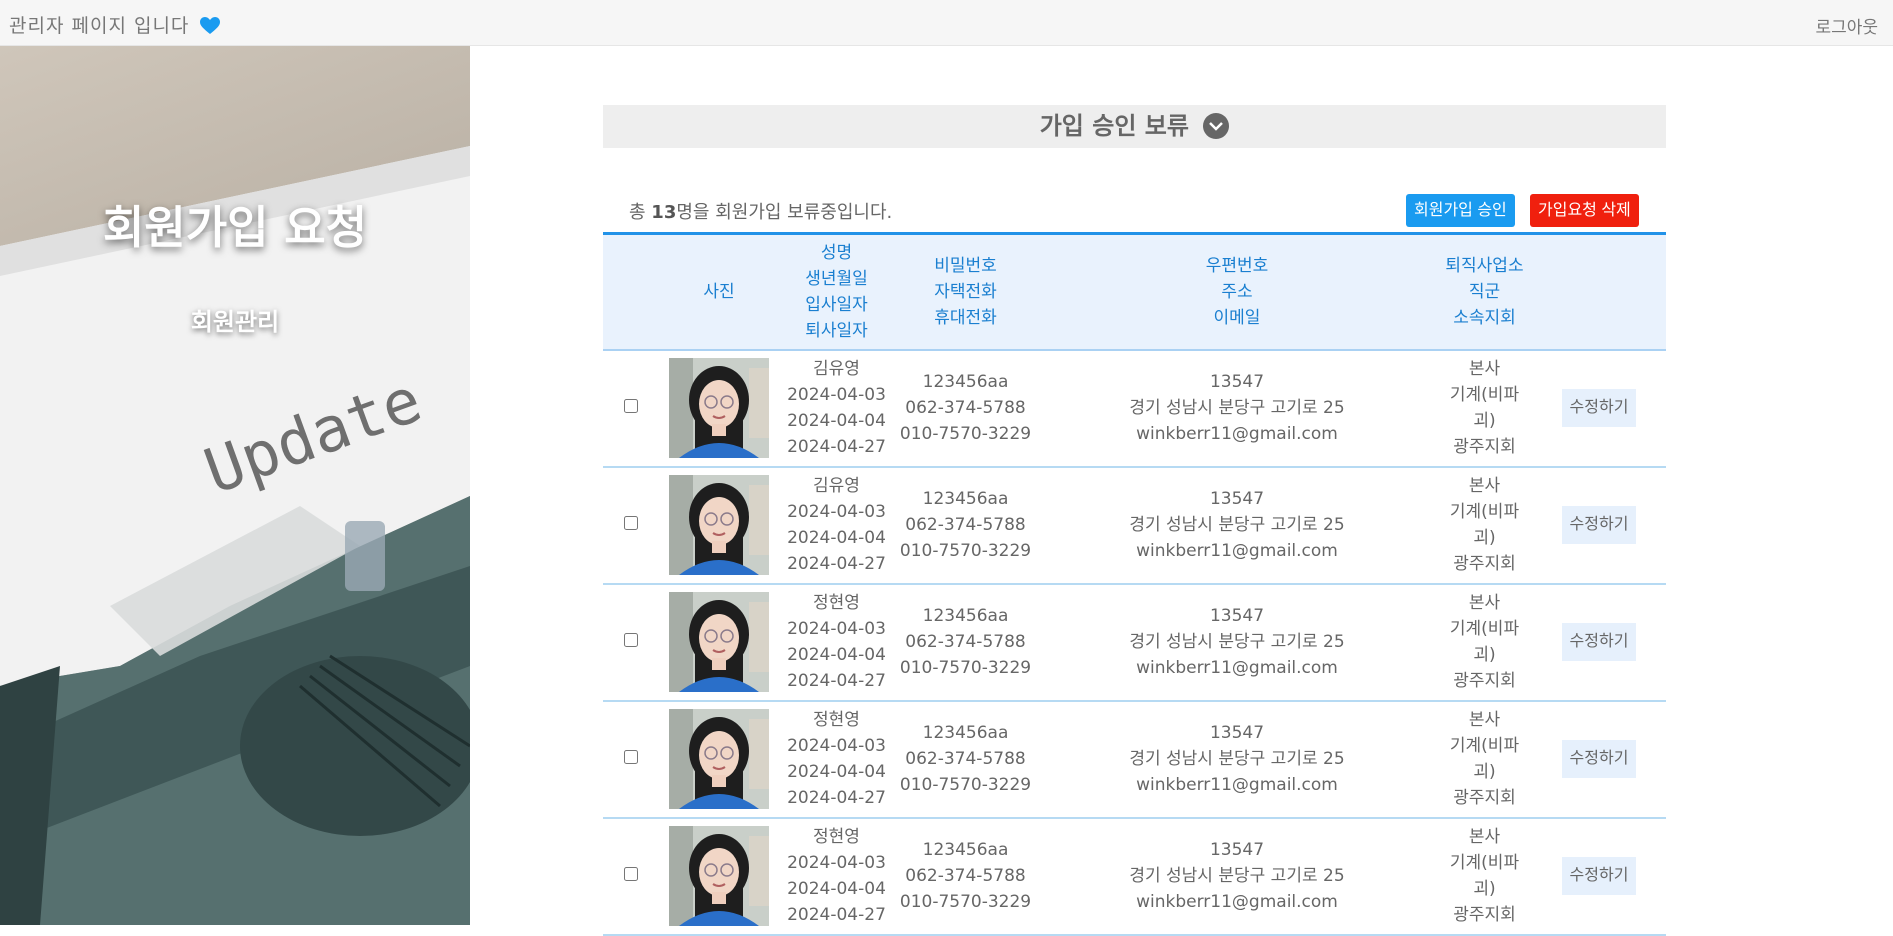  Describe the element at coordinates (235, 227) in the screenshot. I see `hero-title: 회원가입 요청` at that location.